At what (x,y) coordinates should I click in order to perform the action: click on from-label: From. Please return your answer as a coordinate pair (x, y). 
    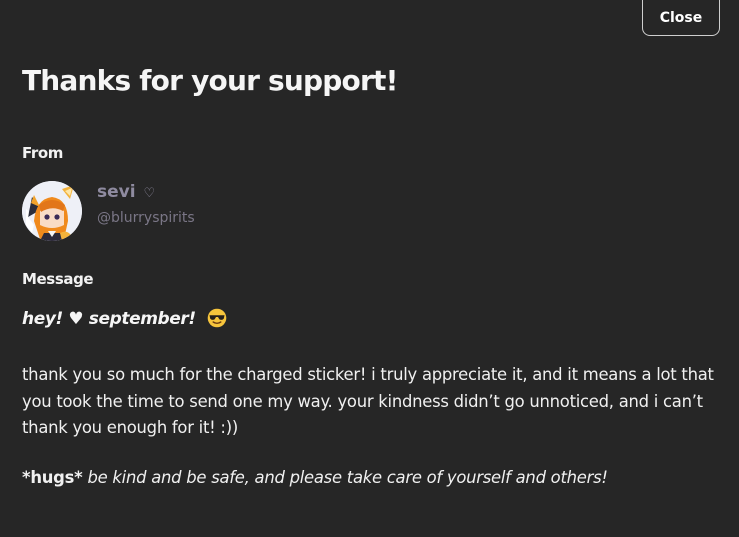
    Looking at the image, I should click on (43, 153).